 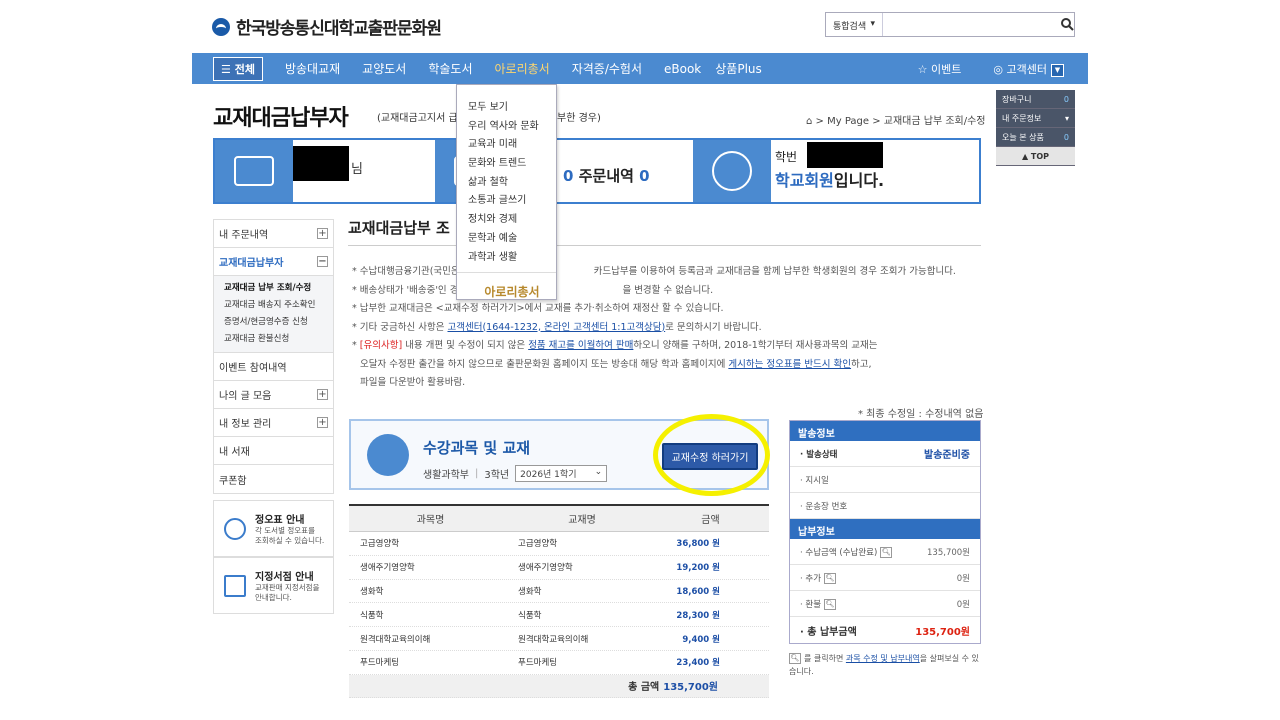 I want to click on quick-recent: 오늘 본 상품 0, so click(x=1035, y=137).